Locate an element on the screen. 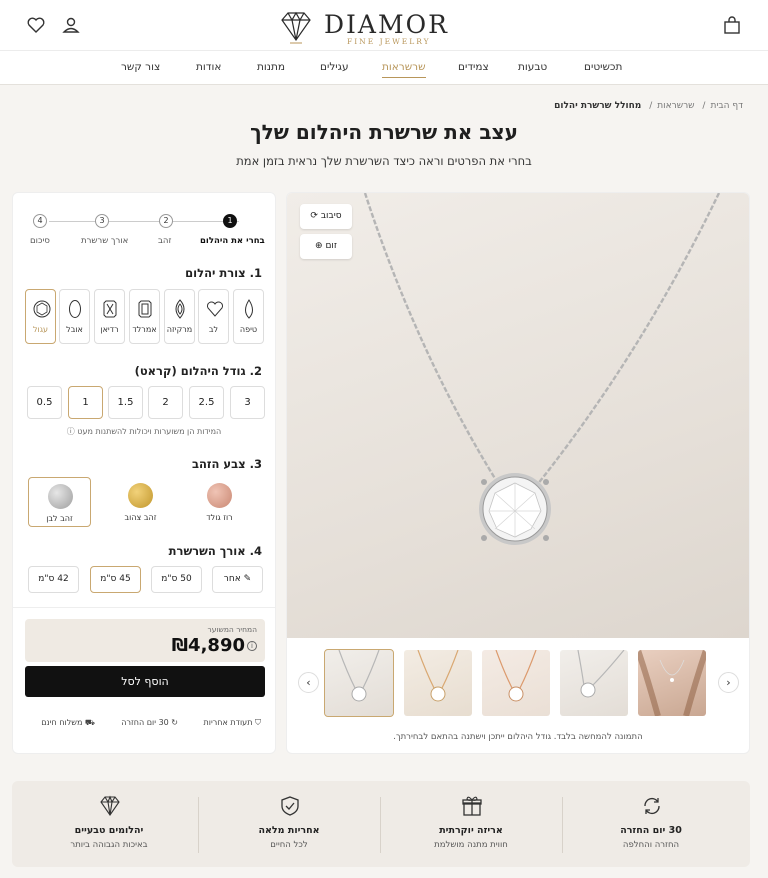 The height and width of the screenshot is (878, 768). size-option-2: 2 is located at coordinates (165, 402).